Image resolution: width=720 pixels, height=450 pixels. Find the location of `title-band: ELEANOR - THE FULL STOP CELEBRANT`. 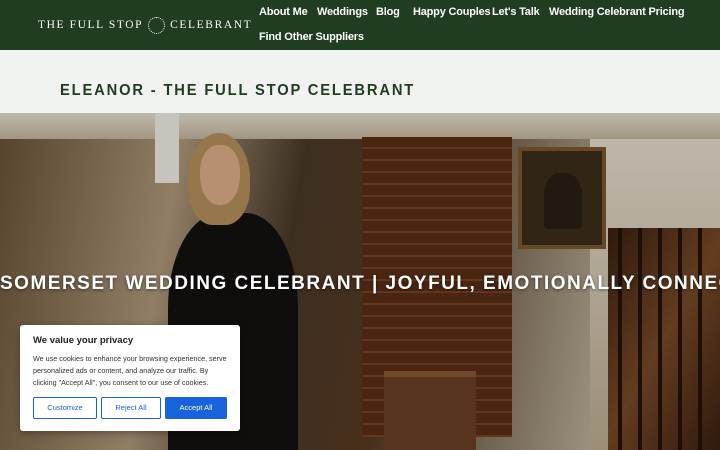

title-band: ELEANOR - THE FULL STOP CELEBRANT is located at coordinates (360, 81).